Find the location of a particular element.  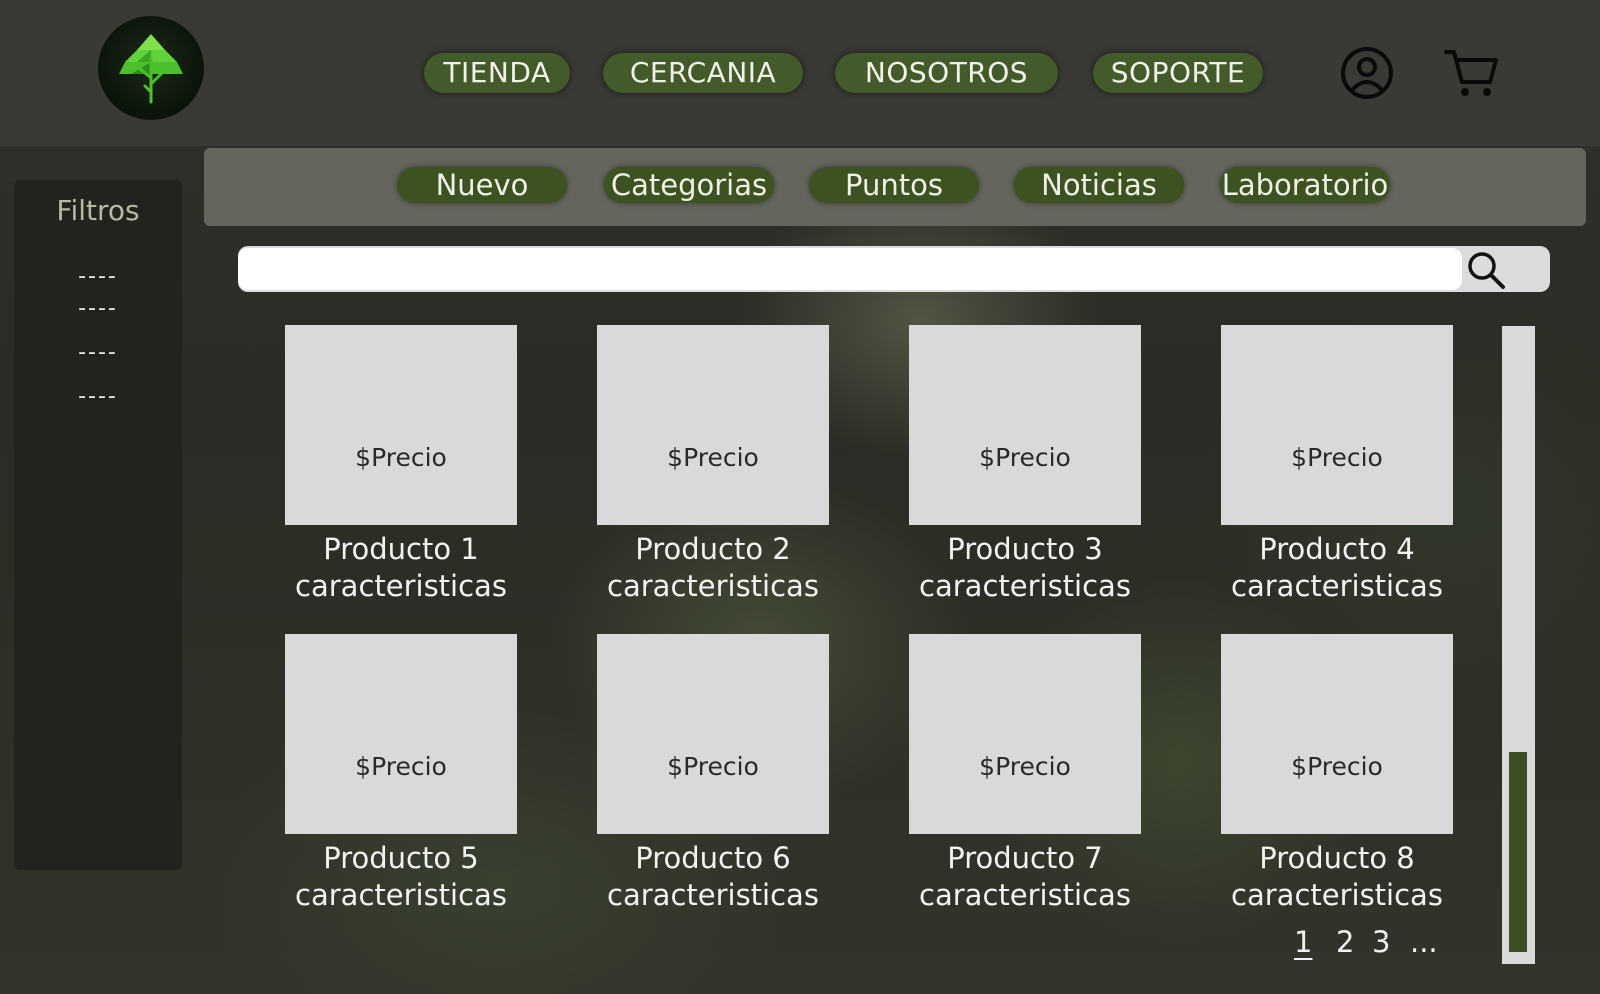

product-card: $Precio Producto 2 caracteristicas is located at coordinates (713, 465).